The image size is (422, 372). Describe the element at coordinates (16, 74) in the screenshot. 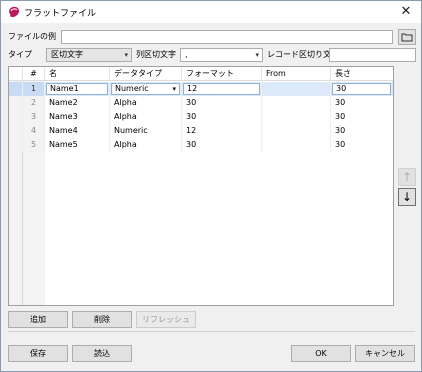

I see `grid-corner` at that location.